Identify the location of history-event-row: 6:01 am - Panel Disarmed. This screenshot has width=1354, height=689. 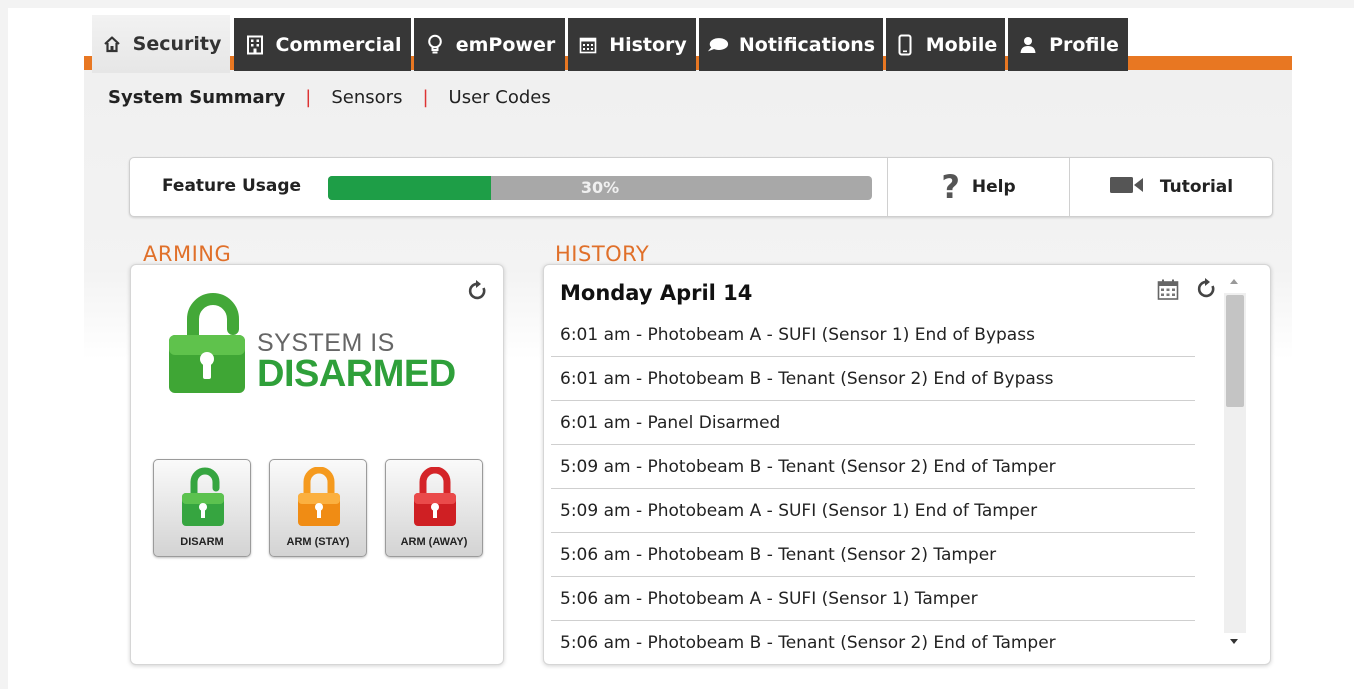
(873, 423).